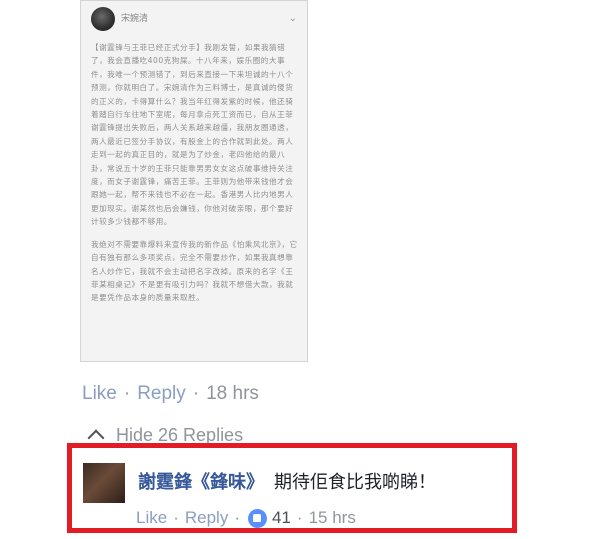  I want to click on comment-content: 謝霆鋒《鋒味》 期待佢食比我啲睇！, so click(287, 481).